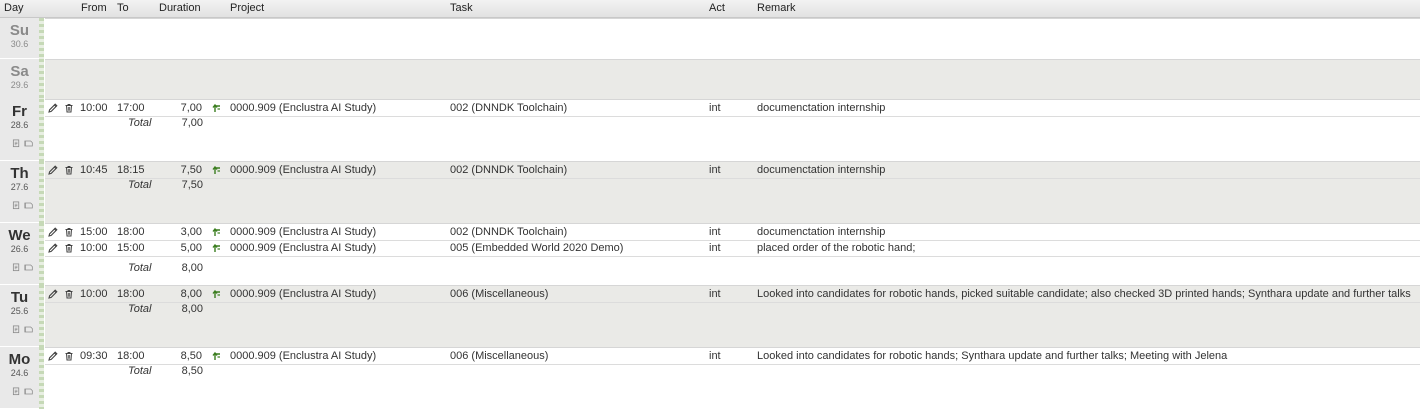 This screenshot has width=1420, height=410. Describe the element at coordinates (191, 108) in the screenshot. I see `duration: 7,00` at that location.